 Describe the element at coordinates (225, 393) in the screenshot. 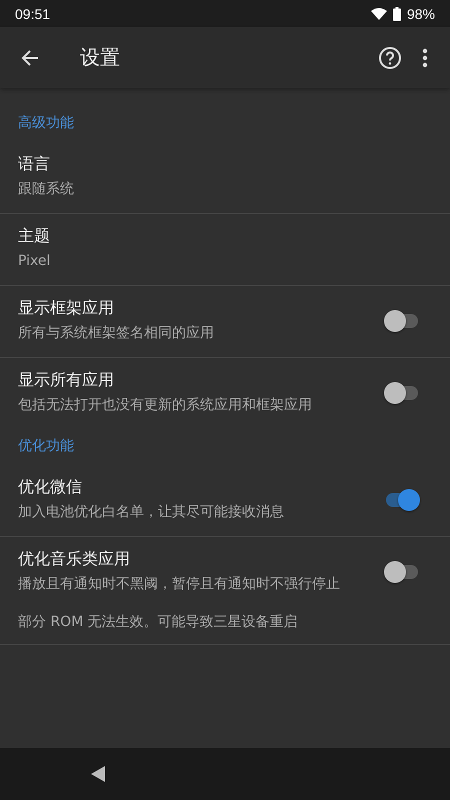

I see `setting-item: 显示所有应用 包括无法打开也没有更新的系统应用和框架应用` at that location.